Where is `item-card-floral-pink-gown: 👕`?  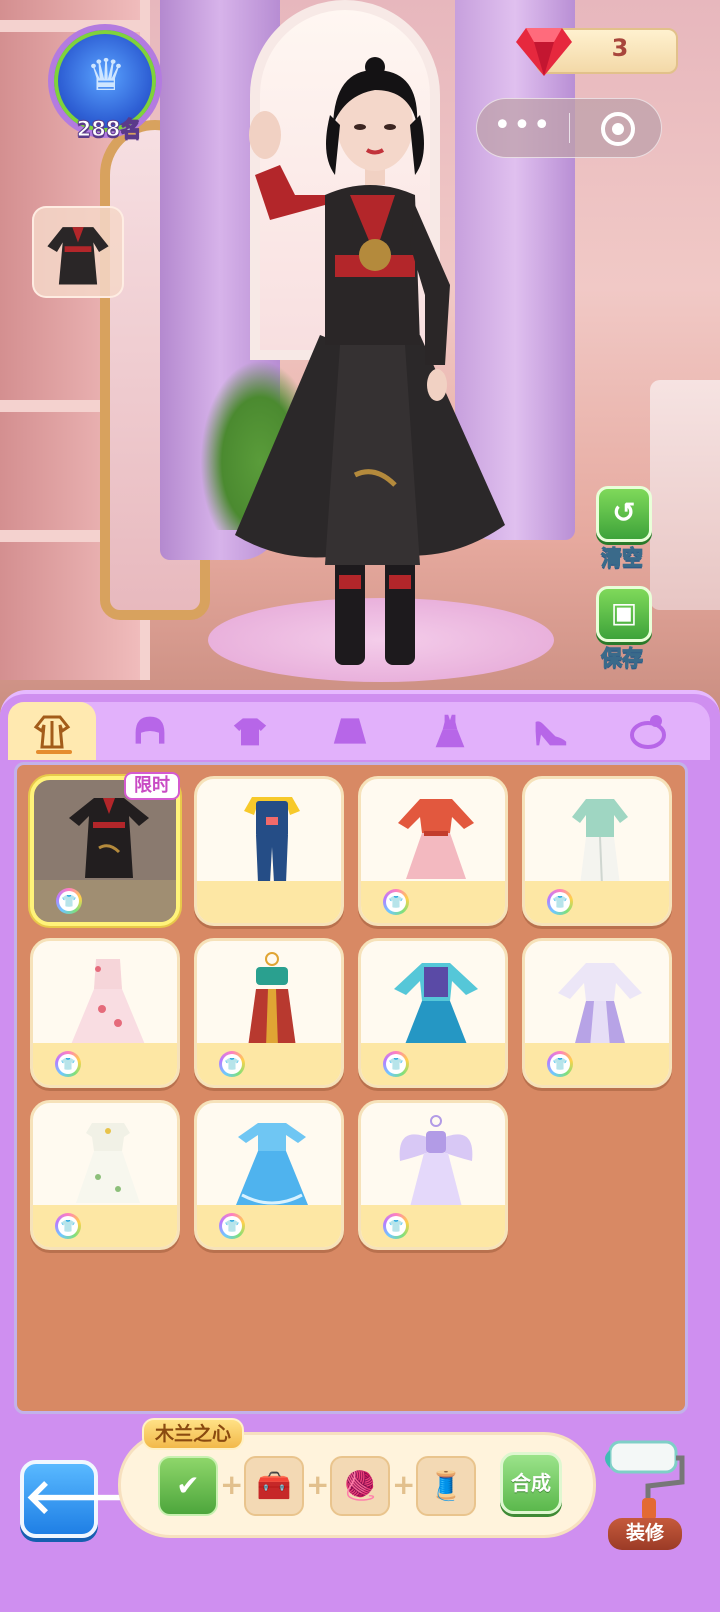
item-card-floral-pink-gown: 👕 is located at coordinates (105, 1013).